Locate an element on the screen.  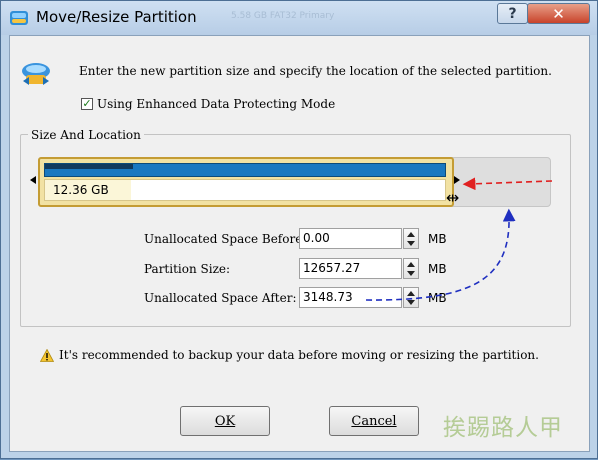
move-resize-icon is located at coordinates (36, 74).